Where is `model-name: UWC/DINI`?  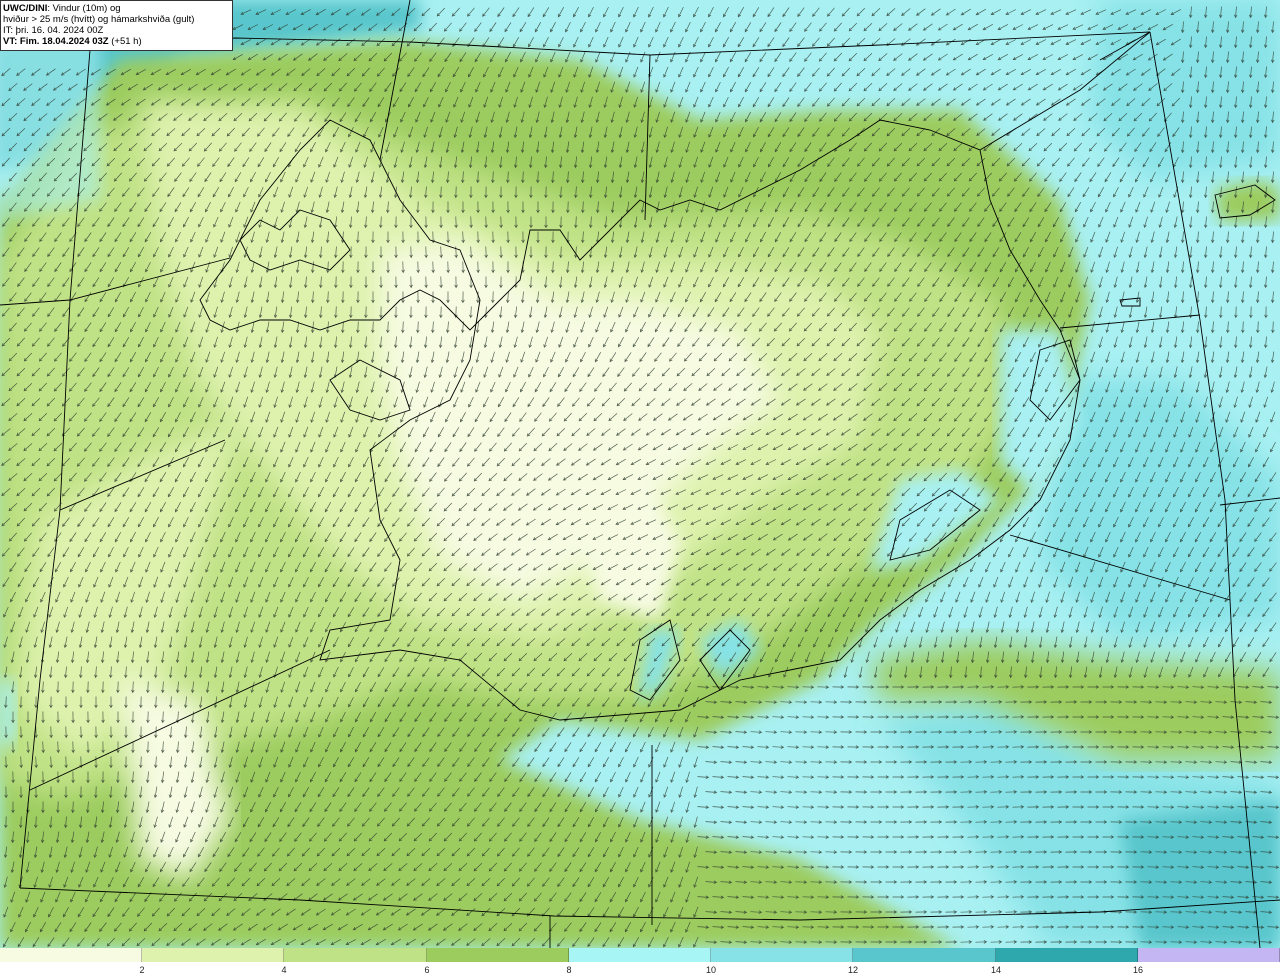
model-name: UWC/DINI is located at coordinates (25, 8).